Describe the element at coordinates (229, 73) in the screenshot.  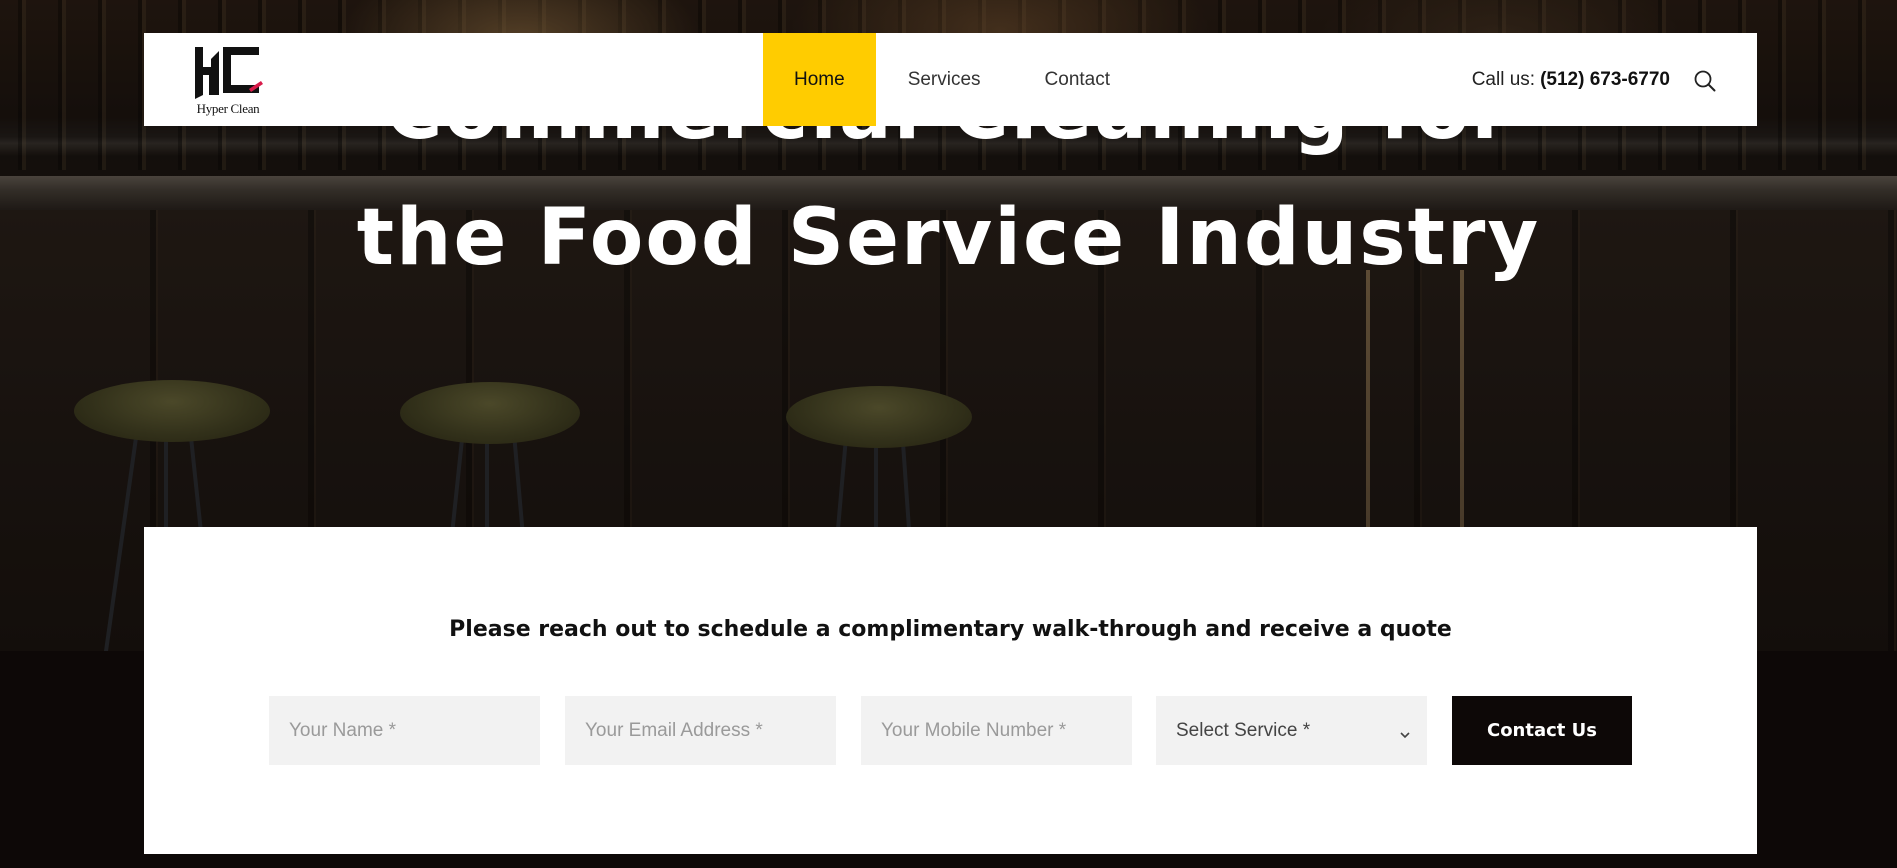
I see `hc-logo-icon` at that location.